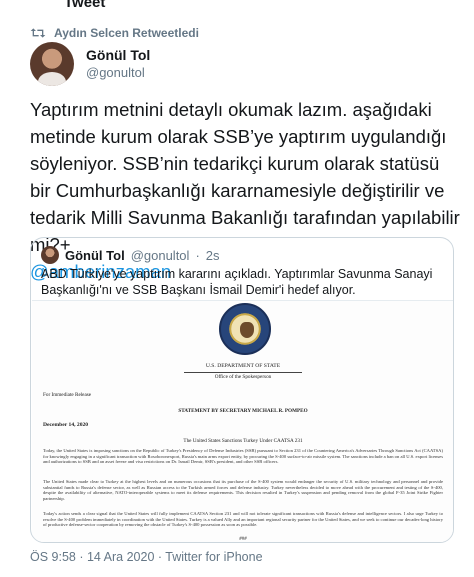 The image size is (474, 577). I want to click on document-release: For Immediate Release, so click(67, 395).